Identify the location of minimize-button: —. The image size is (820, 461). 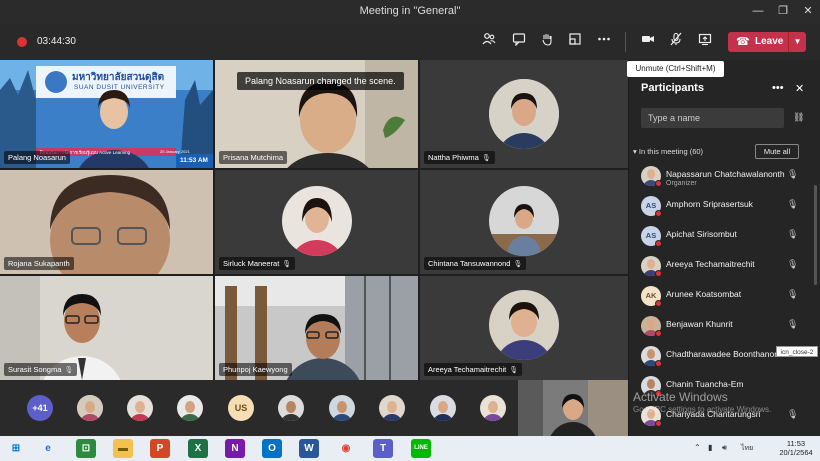
(758, 11).